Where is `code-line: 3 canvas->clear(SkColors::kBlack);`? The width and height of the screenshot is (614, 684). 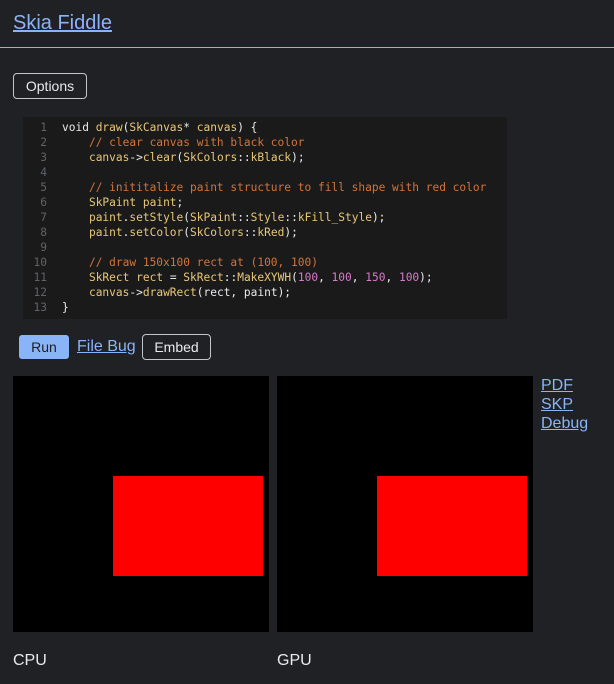 code-line: 3 canvas->clear(SkColors::kBlack); is located at coordinates (265, 157).